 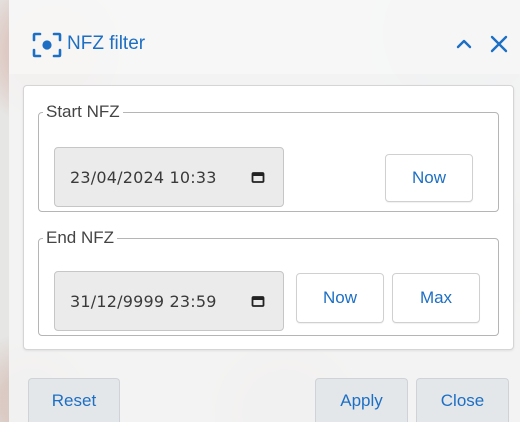 I want to click on focus-target-icon, so click(x=47, y=45).